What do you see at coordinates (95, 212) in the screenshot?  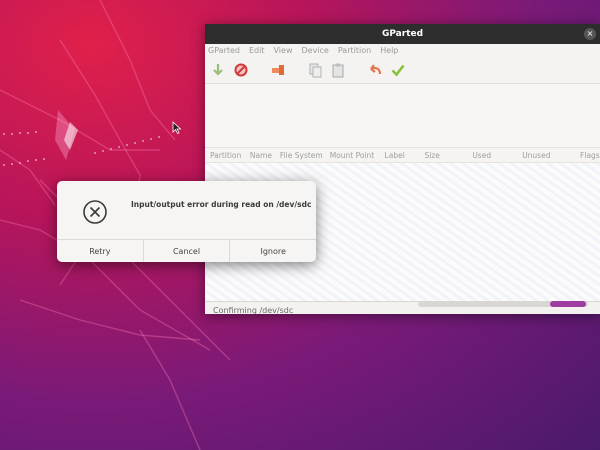 I see `error-x-icon` at bounding box center [95, 212].